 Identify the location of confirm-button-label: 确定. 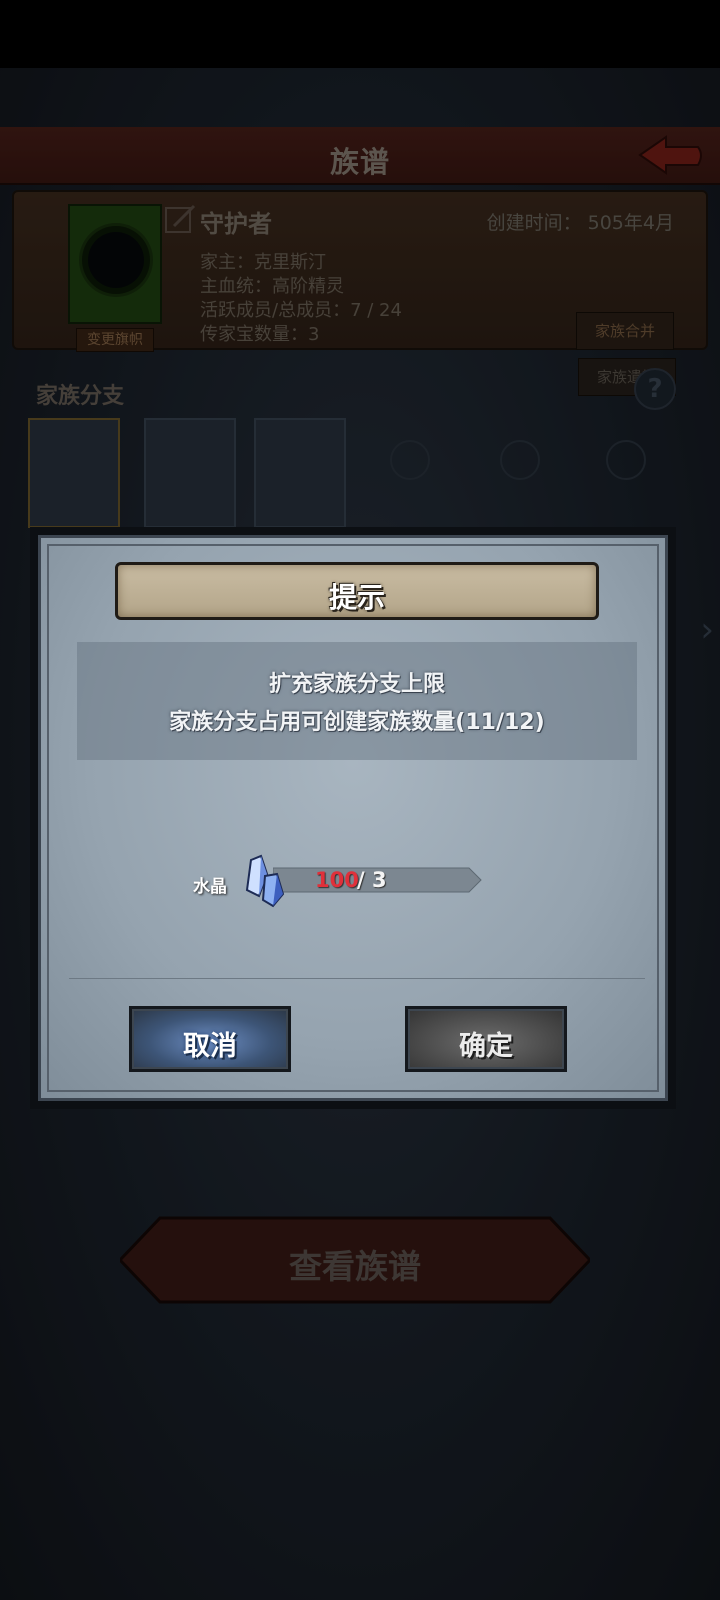
(486, 1046).